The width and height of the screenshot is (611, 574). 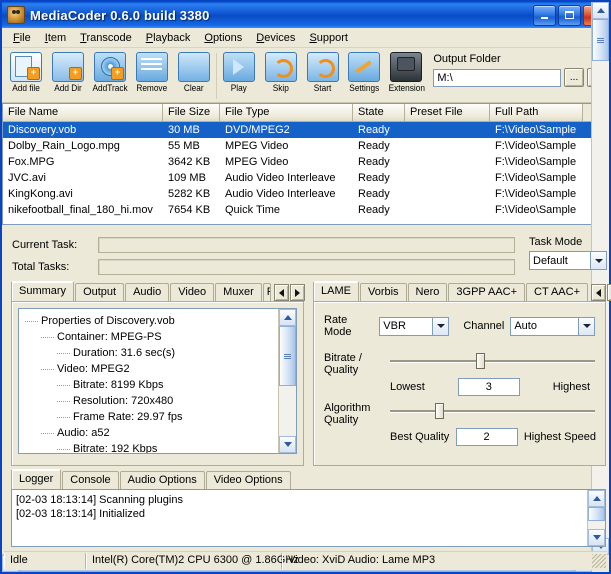 I want to click on tree-node: Properties of Discovery.vob, so click(x=160, y=321).